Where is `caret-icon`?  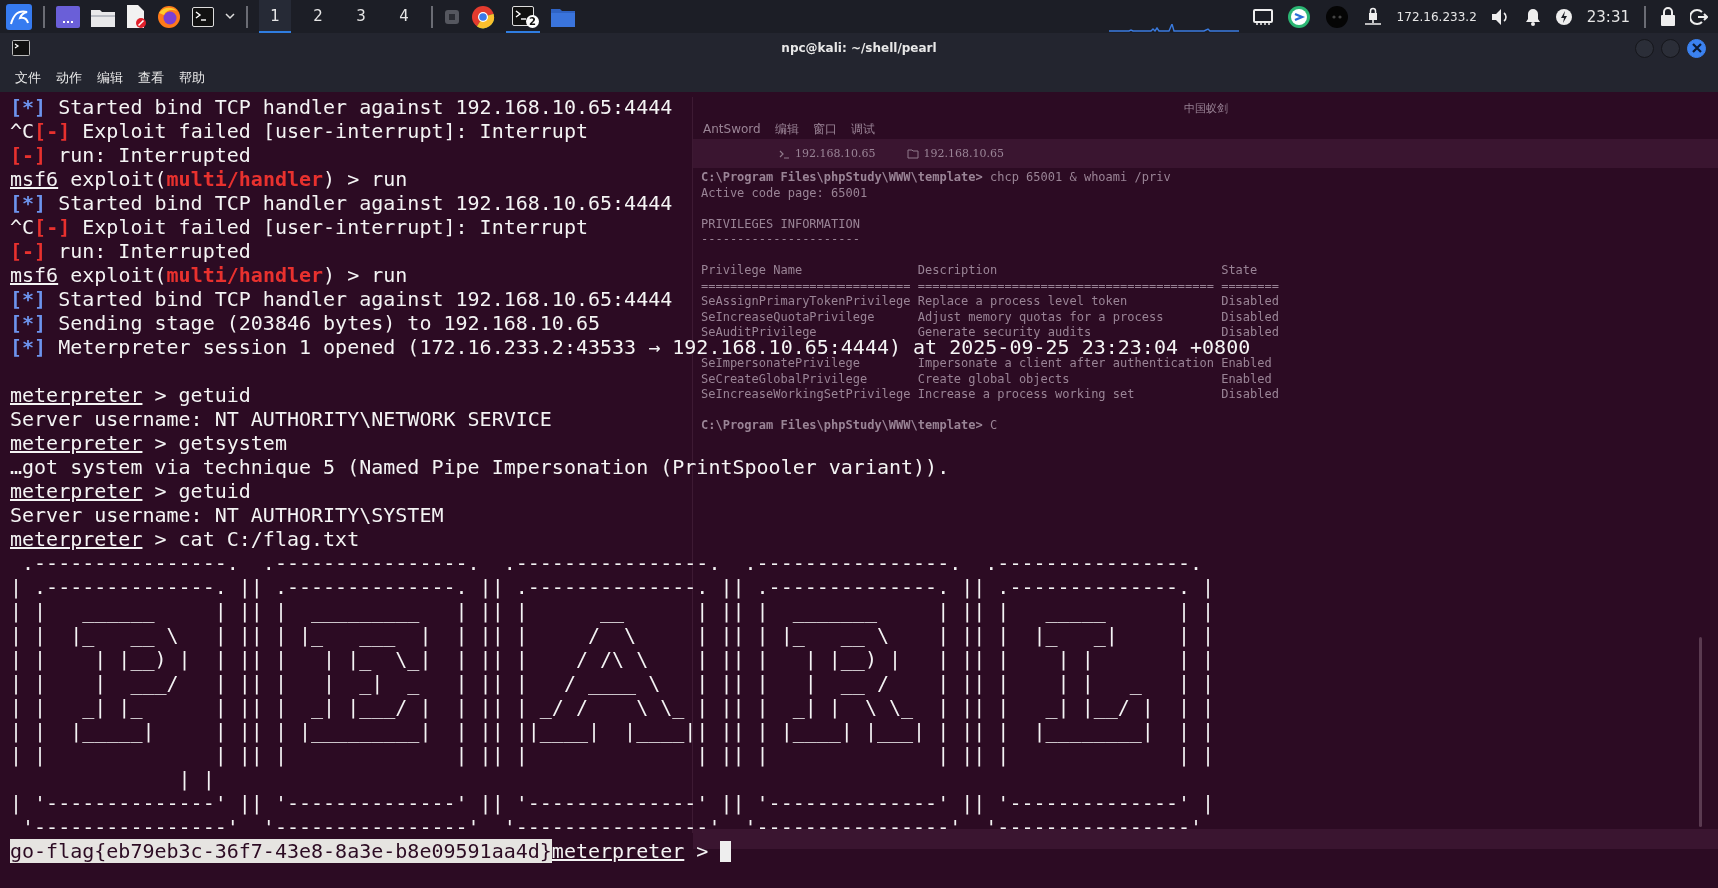 caret-icon is located at coordinates (230, 16).